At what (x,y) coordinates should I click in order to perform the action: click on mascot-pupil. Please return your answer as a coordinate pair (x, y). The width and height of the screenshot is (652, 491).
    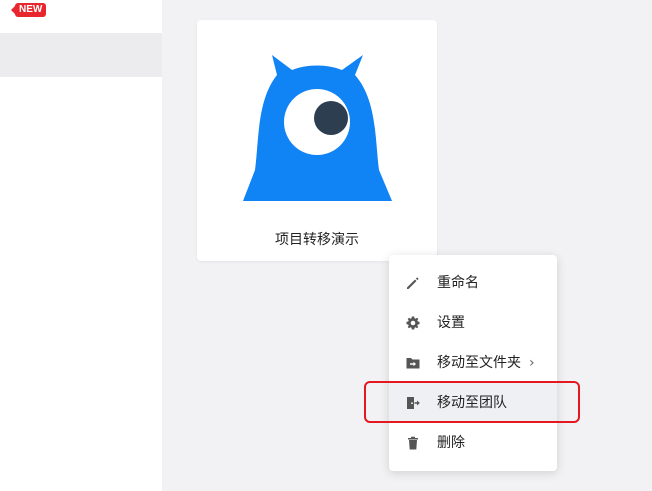
    Looking at the image, I should click on (331, 118).